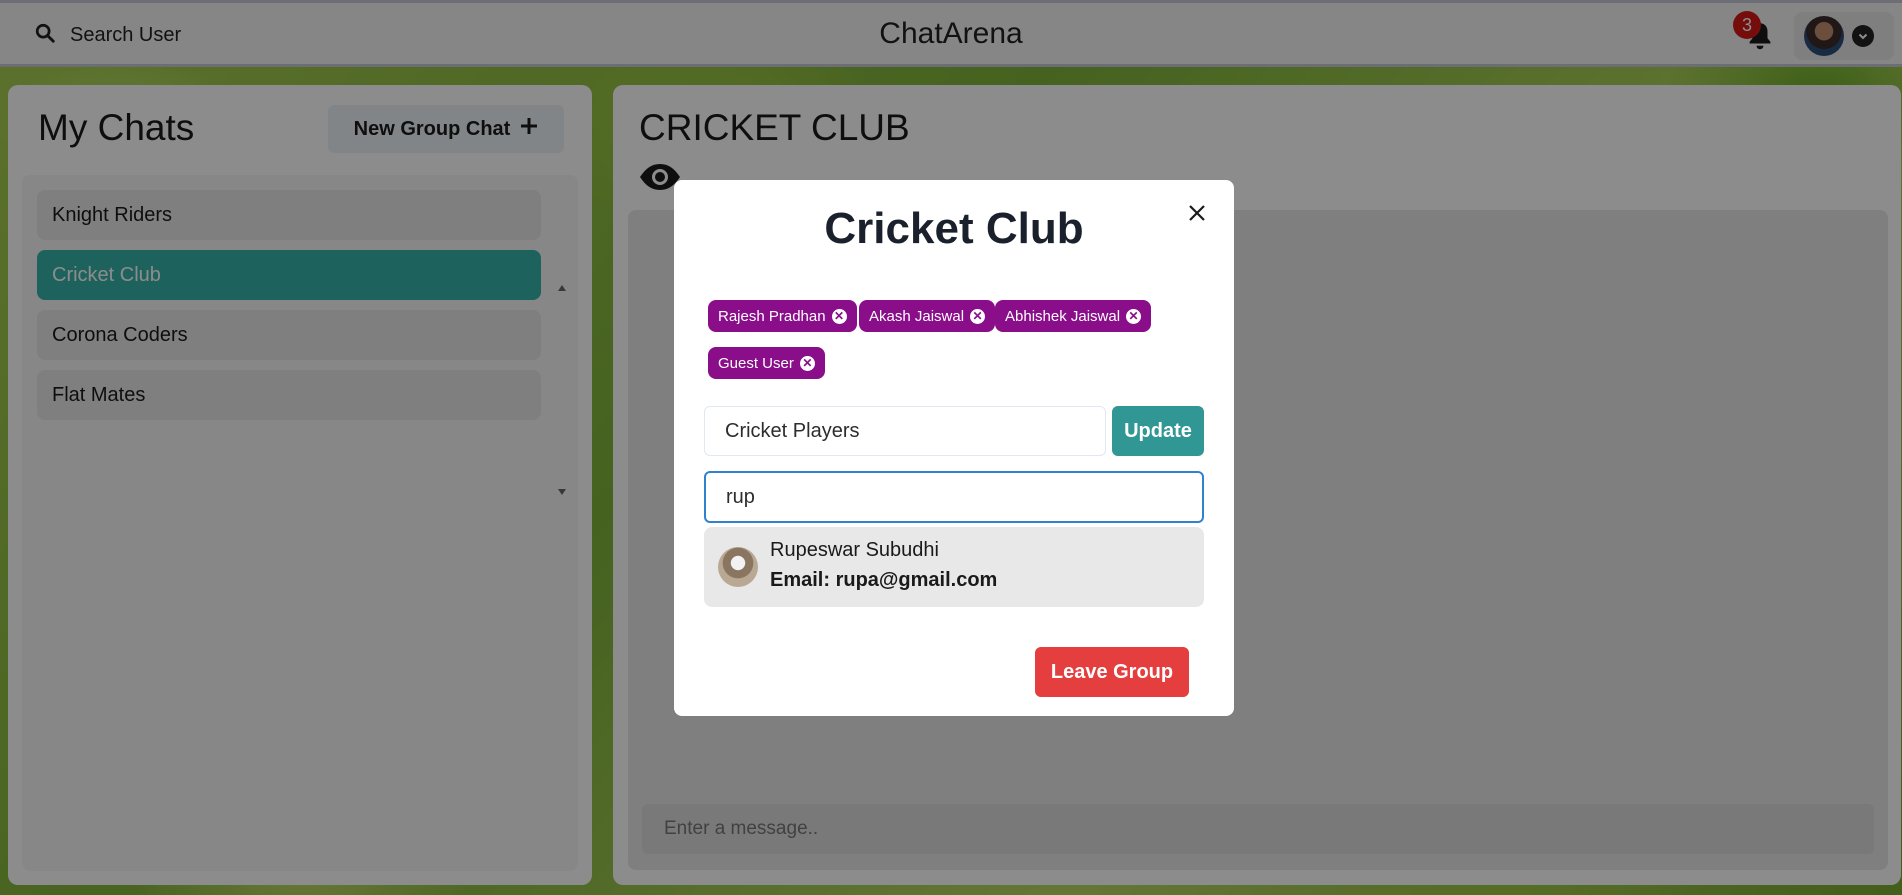 The image size is (1902, 895). What do you see at coordinates (1063, 316) in the screenshot?
I see `member-chip-label: Abhishek Jaiswal` at bounding box center [1063, 316].